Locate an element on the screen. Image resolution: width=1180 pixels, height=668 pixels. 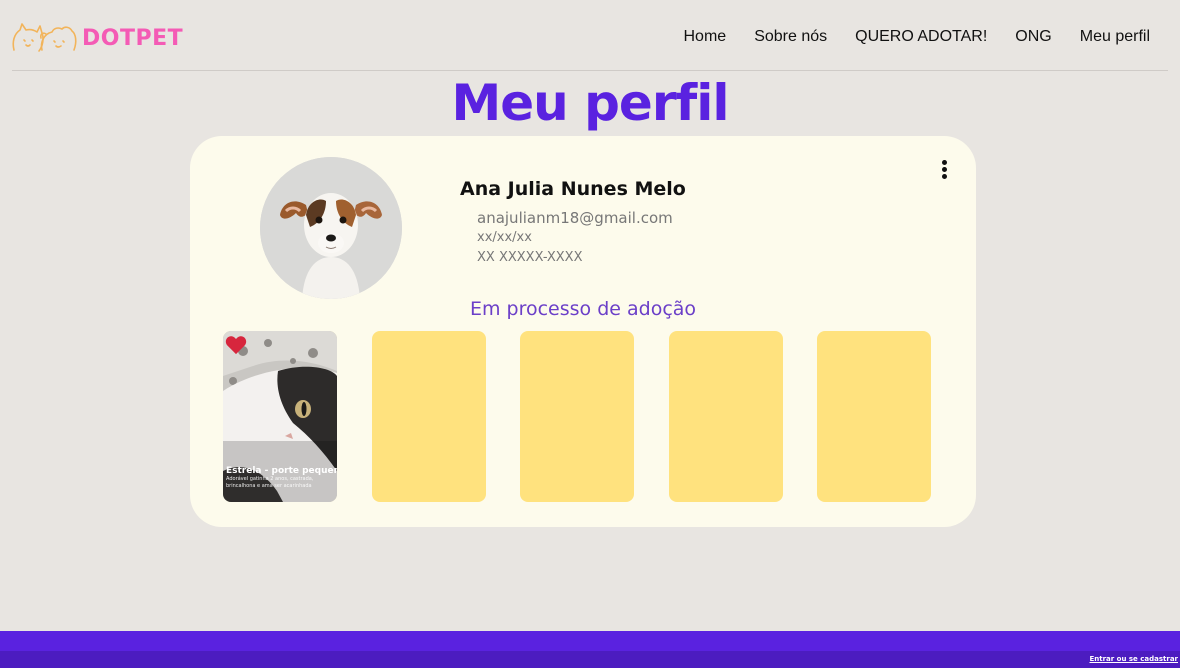
user-name: Ana Julia Nunes Melo is located at coordinates (573, 189).